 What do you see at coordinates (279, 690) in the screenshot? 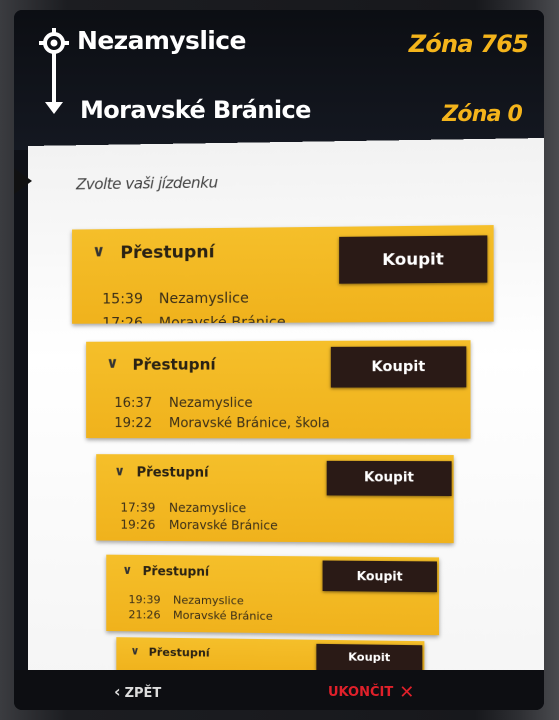
I see `footer-bar: ‹ ZPĚT UKONČIT ✕` at bounding box center [279, 690].